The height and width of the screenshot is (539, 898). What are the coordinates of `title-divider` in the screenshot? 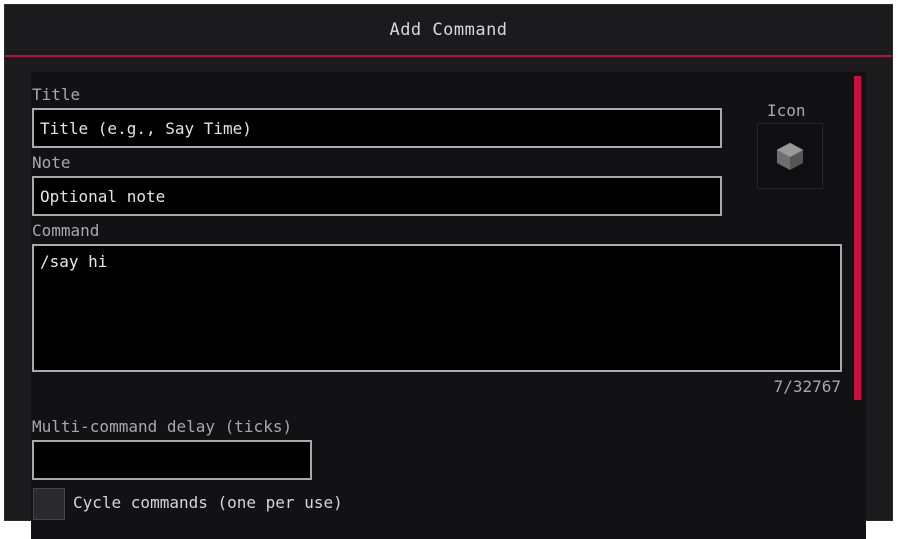 It's located at (448, 56).